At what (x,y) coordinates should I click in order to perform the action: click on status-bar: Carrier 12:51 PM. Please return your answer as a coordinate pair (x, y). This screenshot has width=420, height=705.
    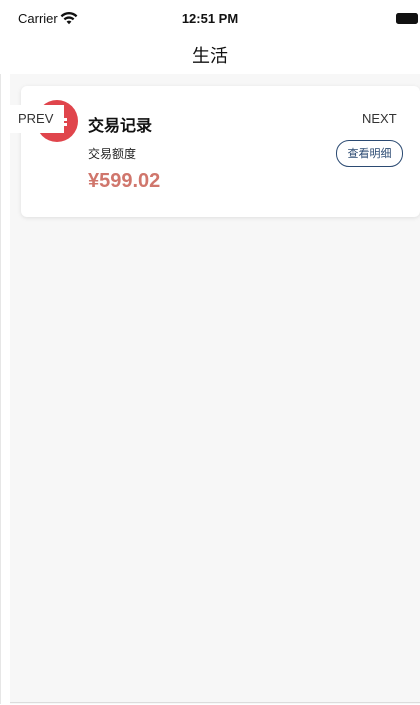
    Looking at the image, I should click on (210, 18).